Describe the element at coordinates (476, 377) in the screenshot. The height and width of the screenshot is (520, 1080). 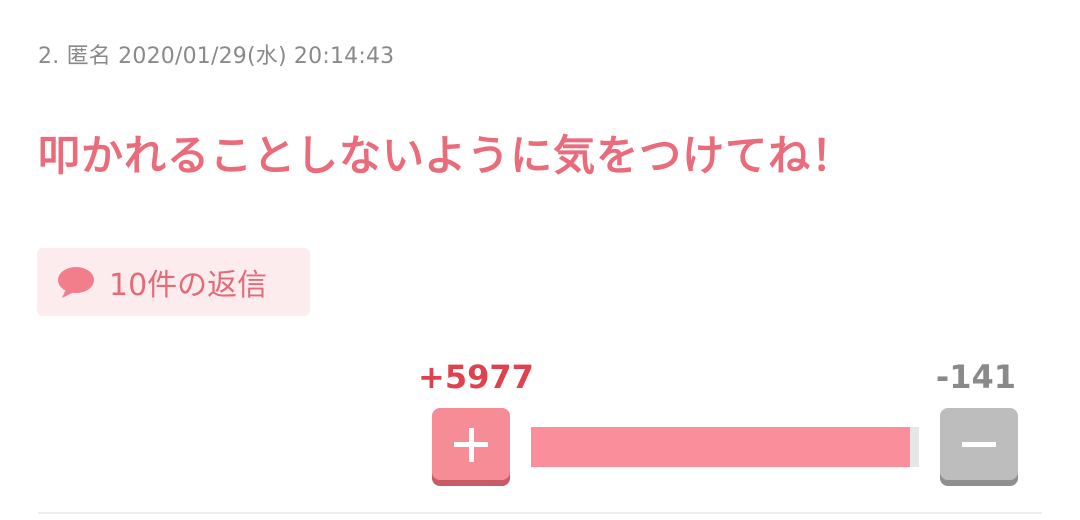
I see `plus-vote-count: +5977` at that location.